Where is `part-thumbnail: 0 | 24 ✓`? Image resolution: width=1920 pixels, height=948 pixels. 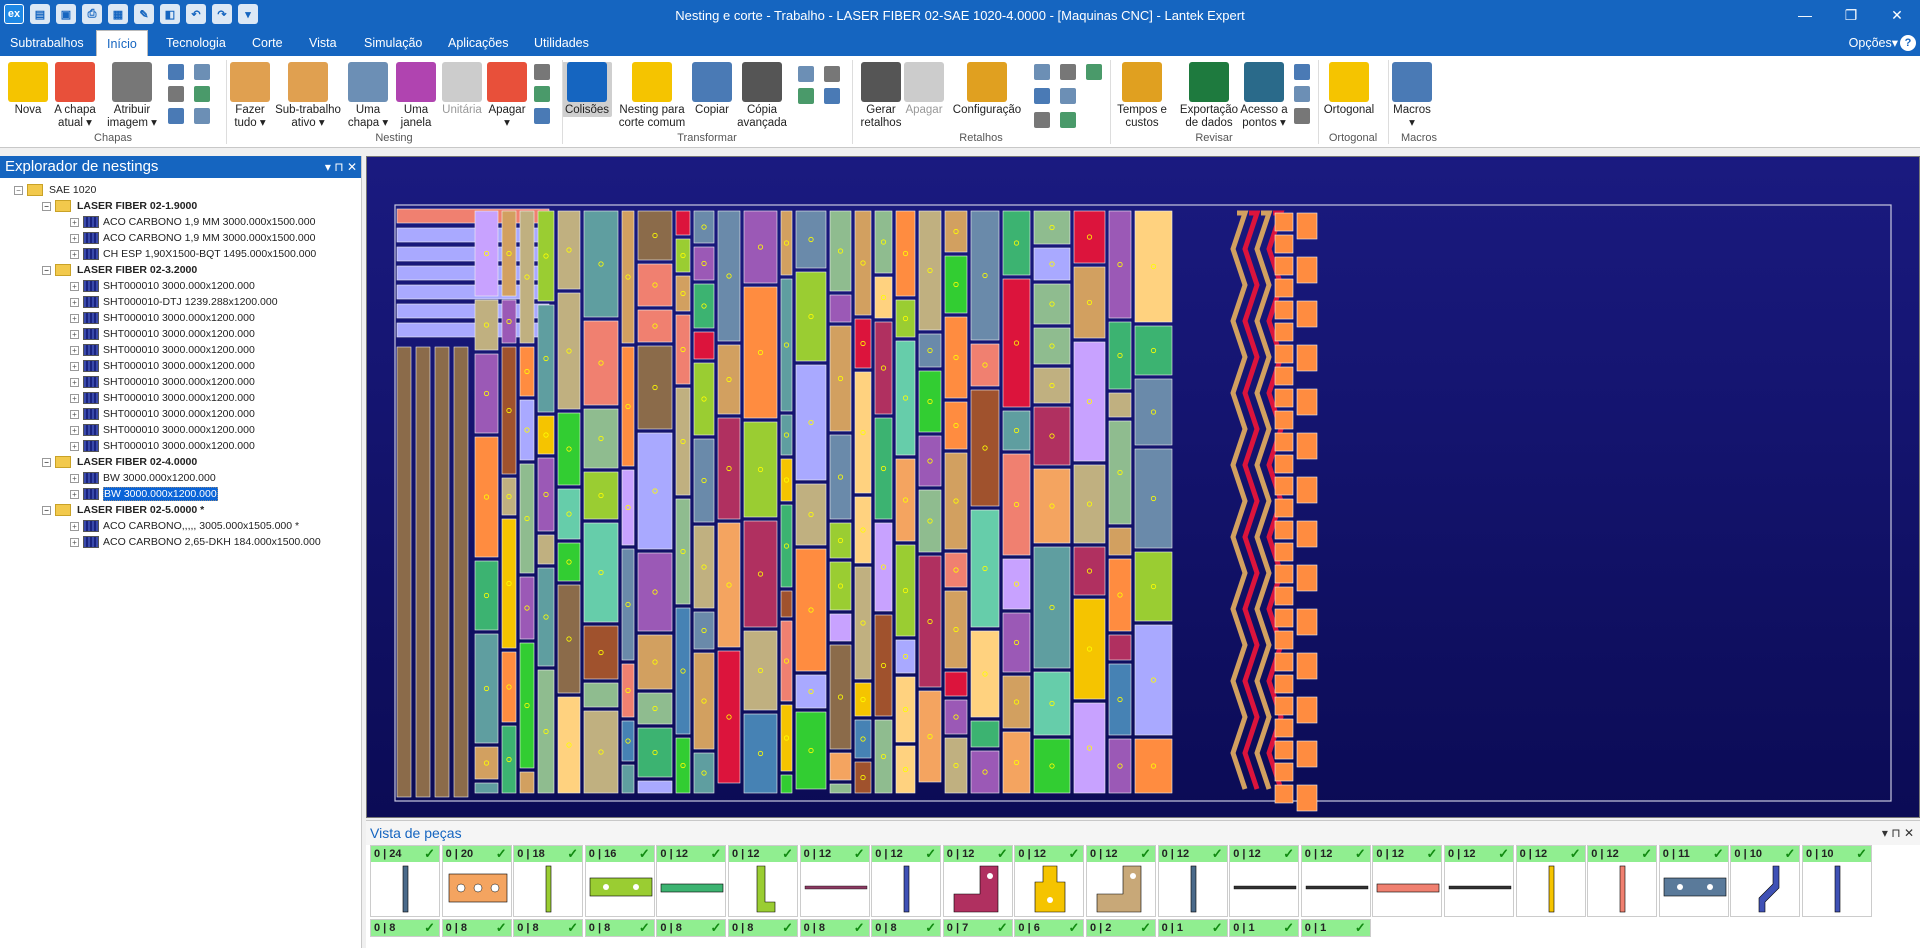
part-thumbnail: 0 | 24 ✓ is located at coordinates (405, 881).